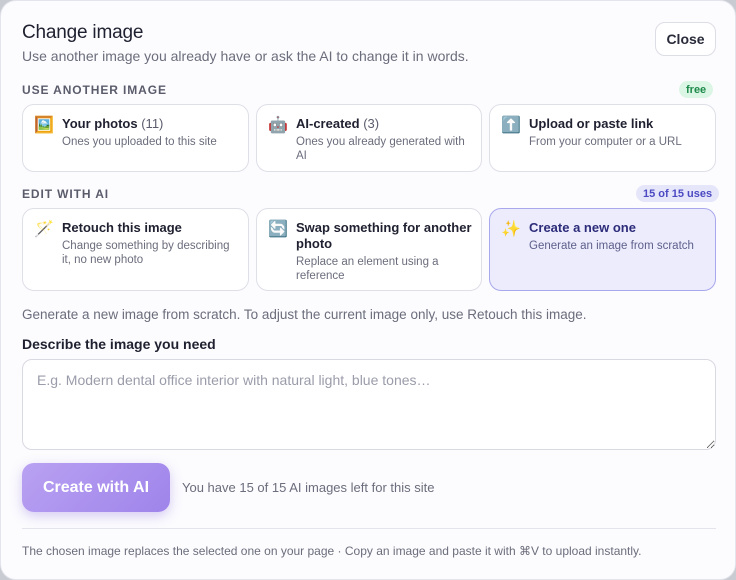 This screenshot has width=736, height=580. I want to click on create-with-ai-button: Create with AI, so click(96, 487).